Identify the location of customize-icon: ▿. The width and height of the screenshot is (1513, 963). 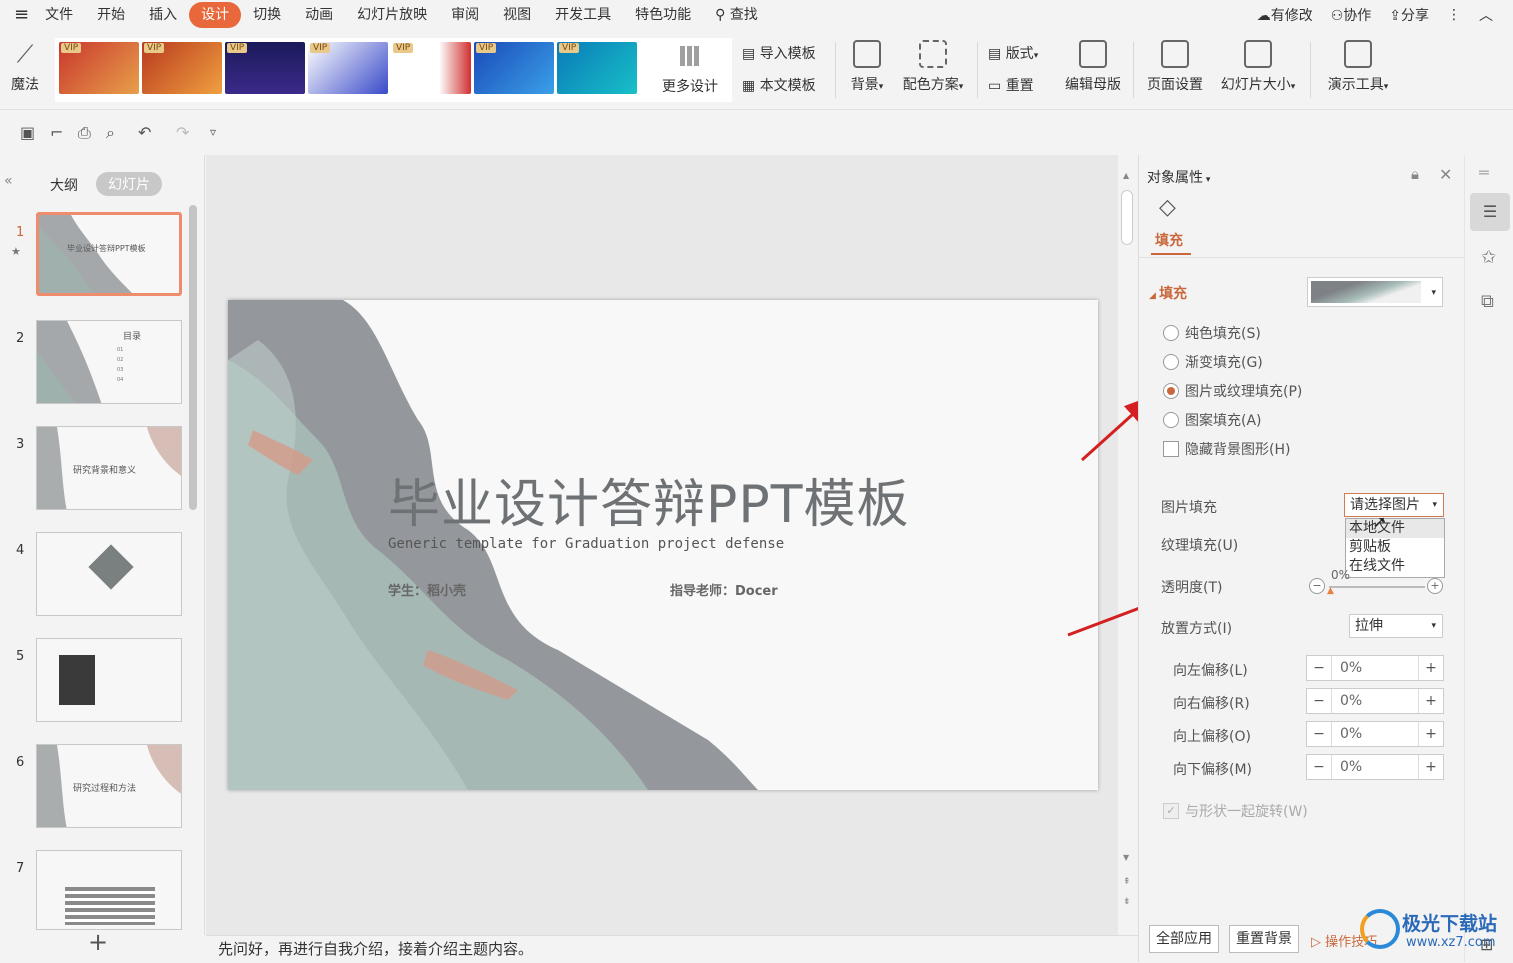
(213, 132).